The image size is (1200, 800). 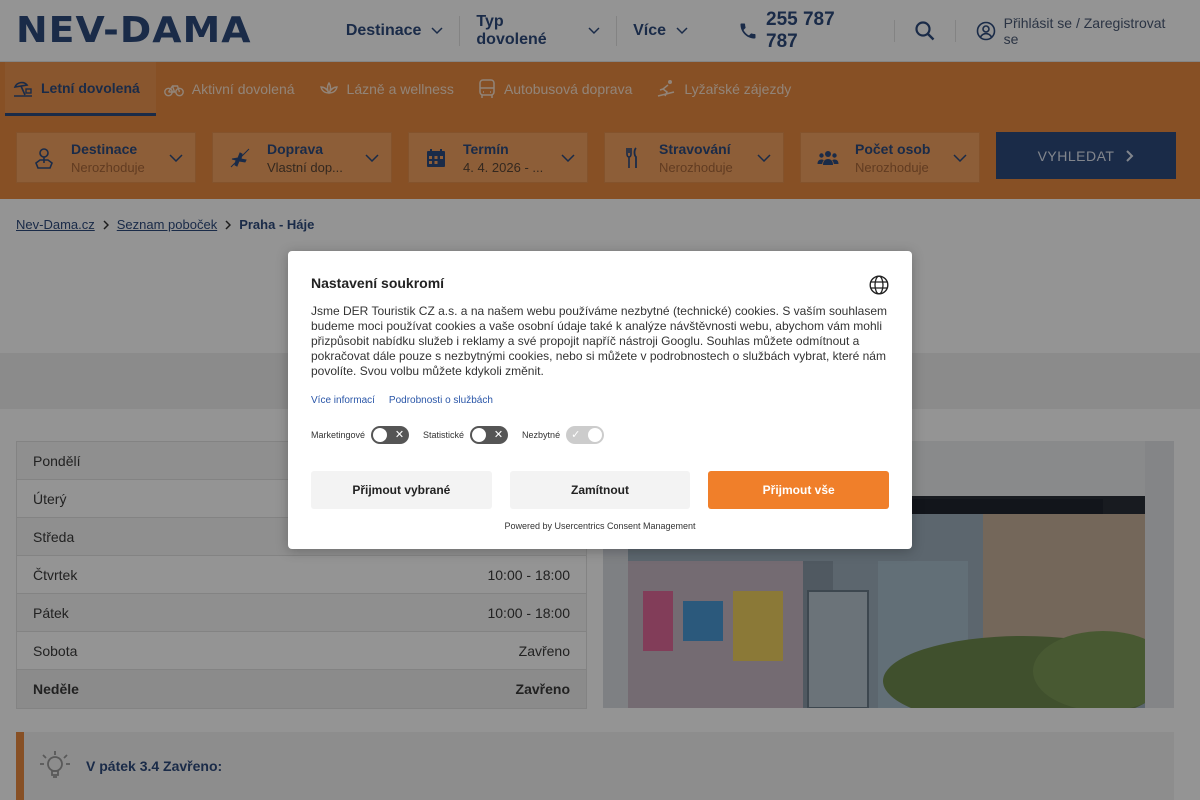 I want to click on toggle-statistics-switch: ✕, so click(x=489, y=435).